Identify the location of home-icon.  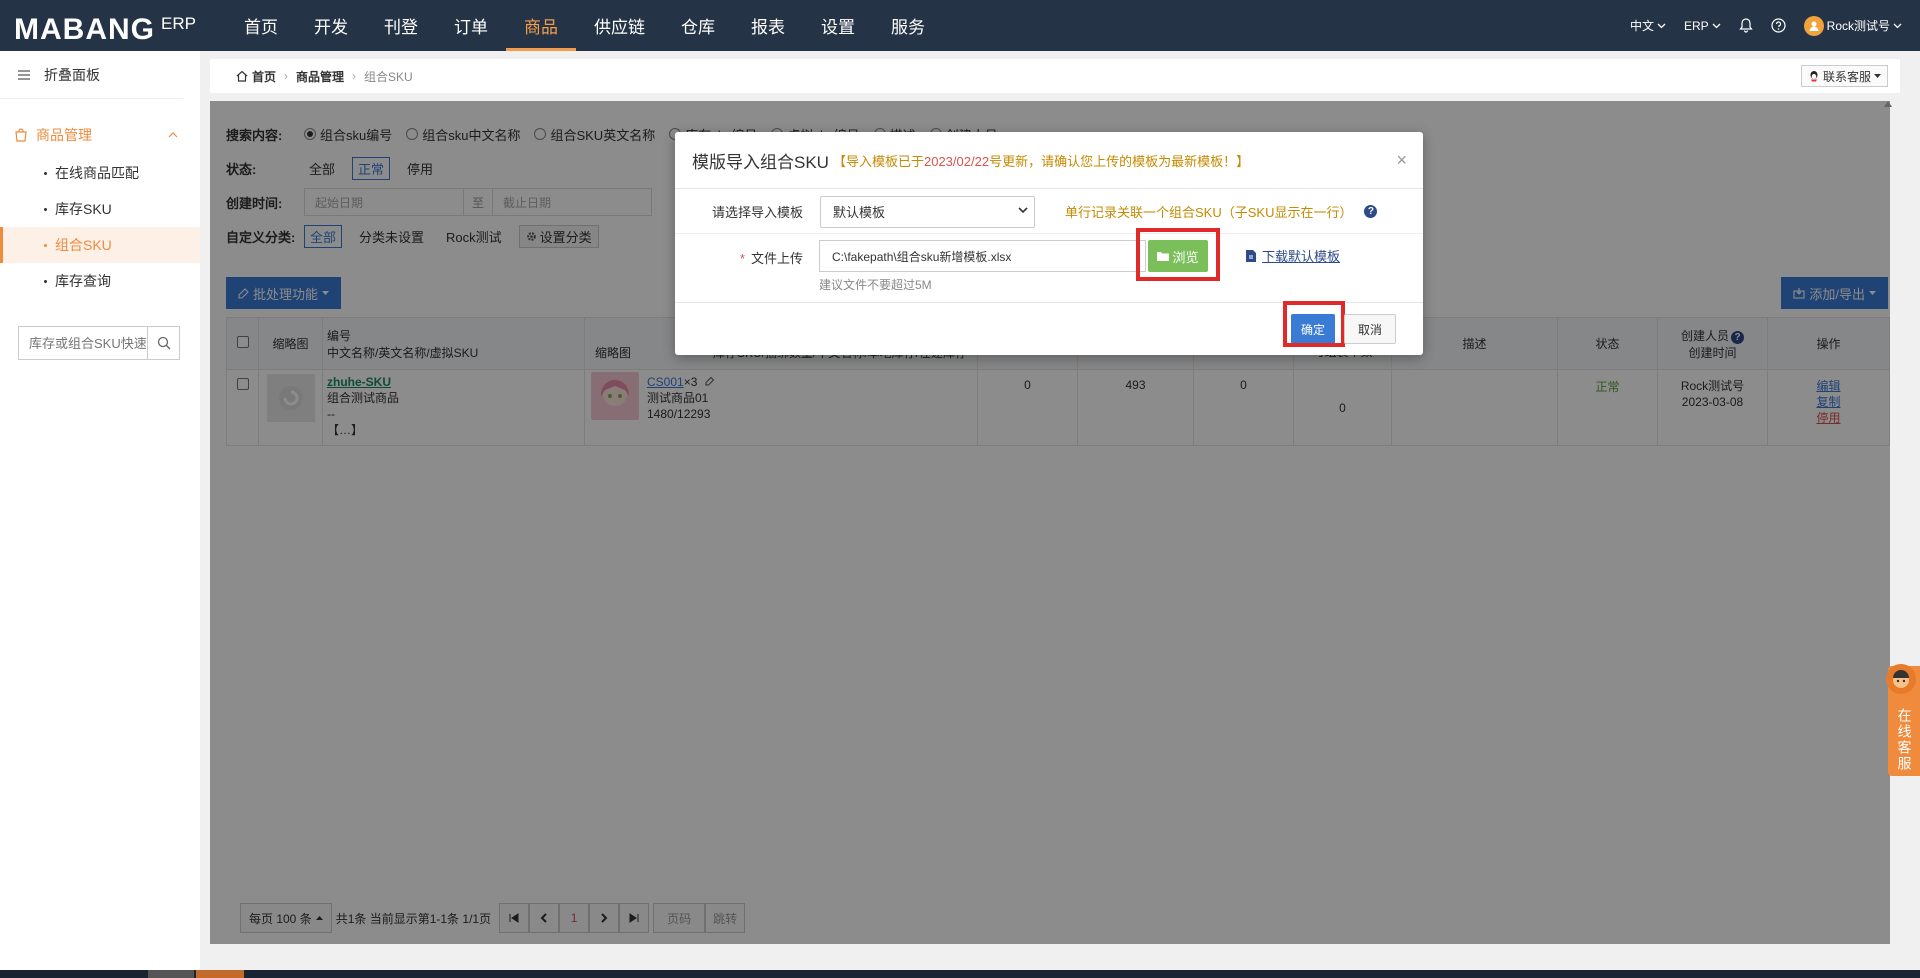
(242, 76).